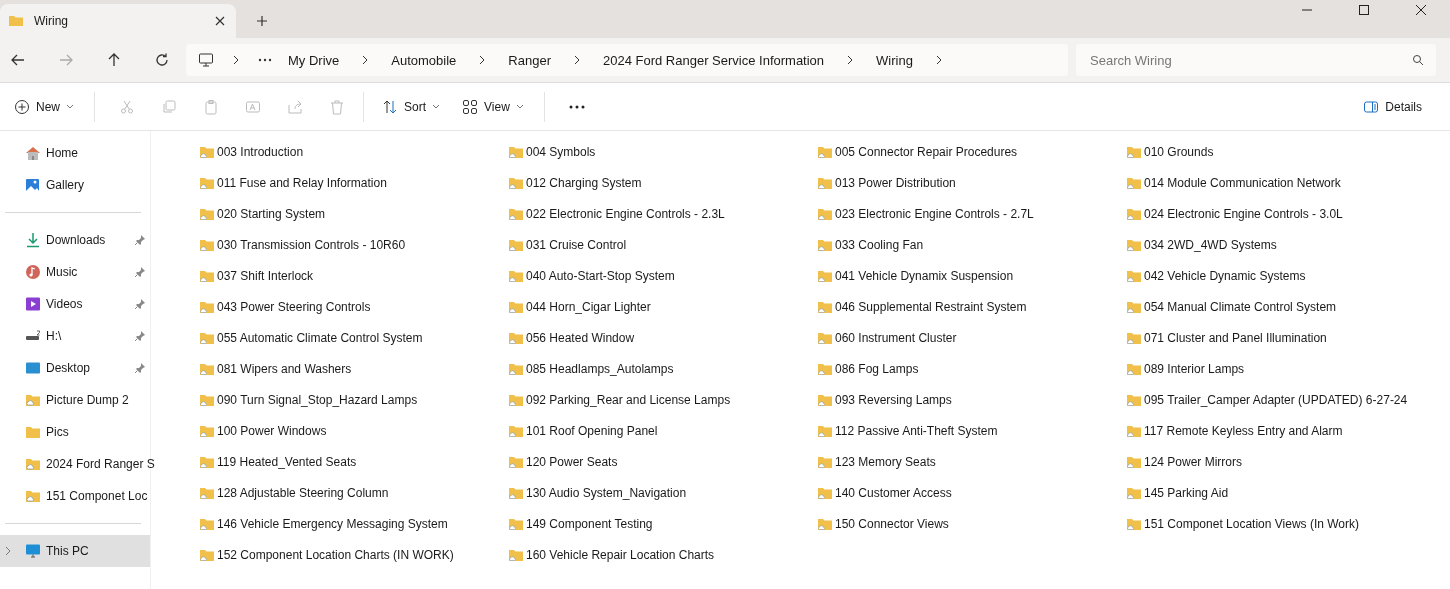  I want to click on folder-item: 149 Component Testing, so click(662, 523).